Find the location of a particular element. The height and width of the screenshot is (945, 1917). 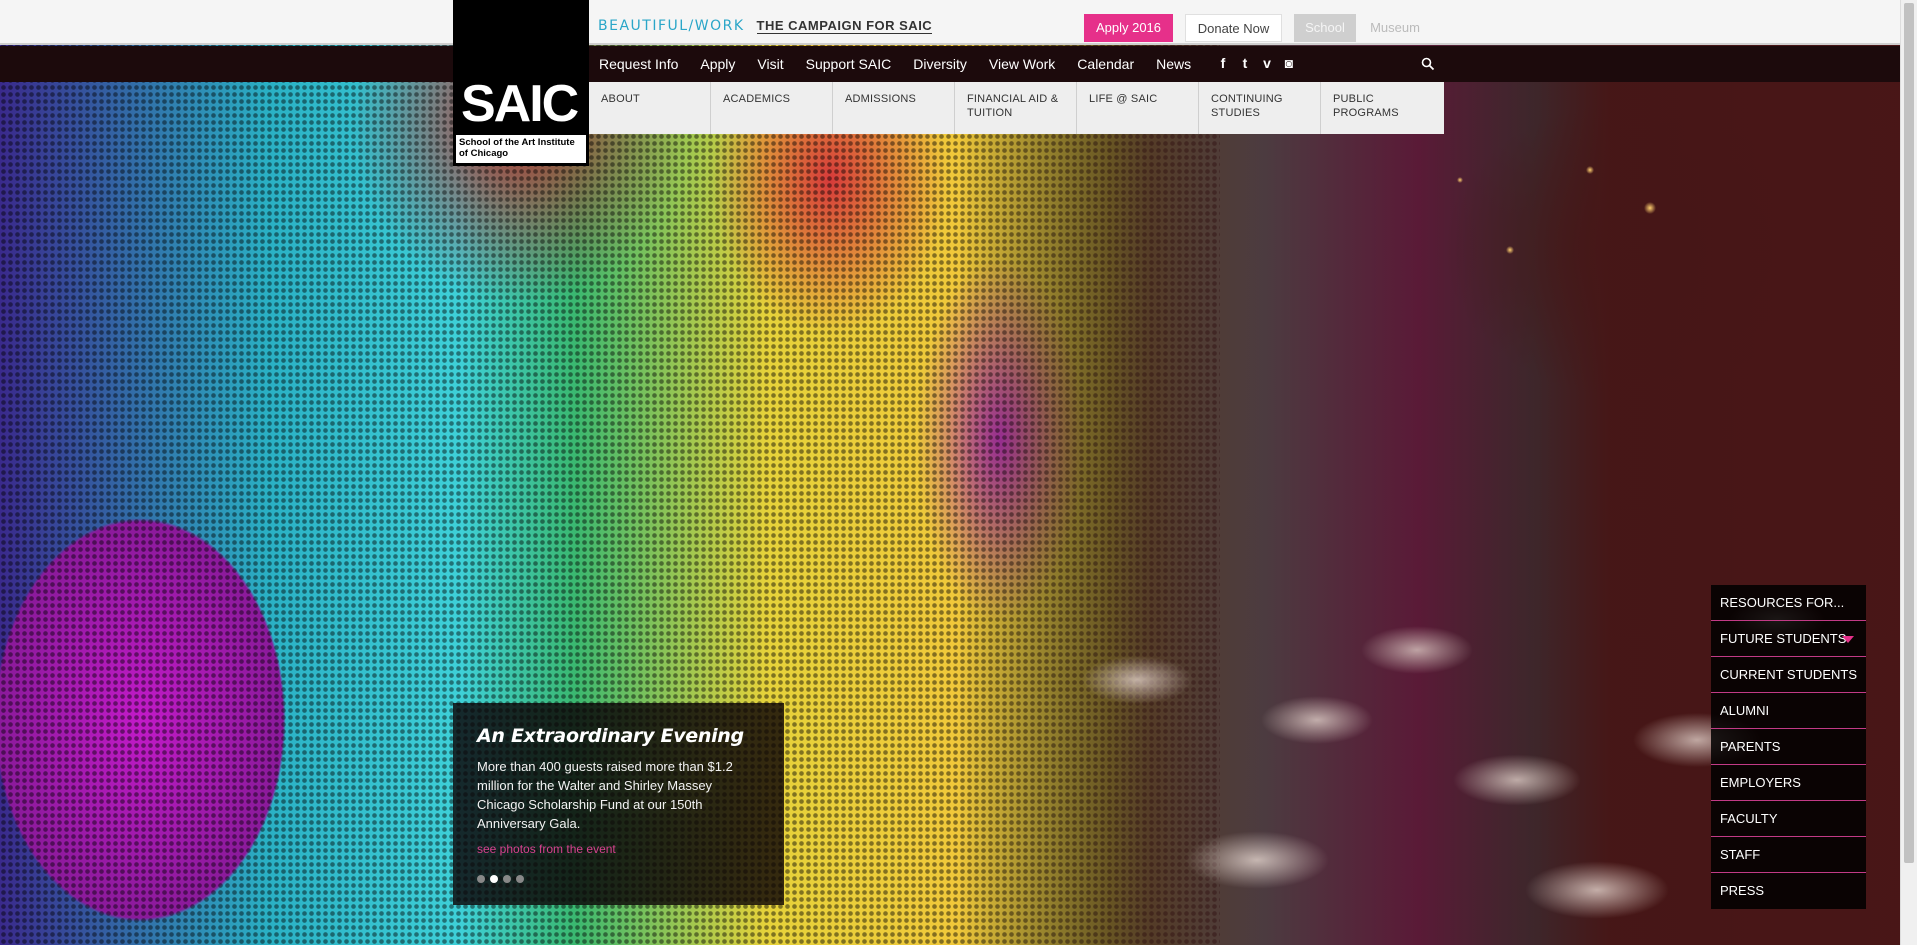

campaign-brand: BEAUTIFUL/WORK is located at coordinates (671, 26).